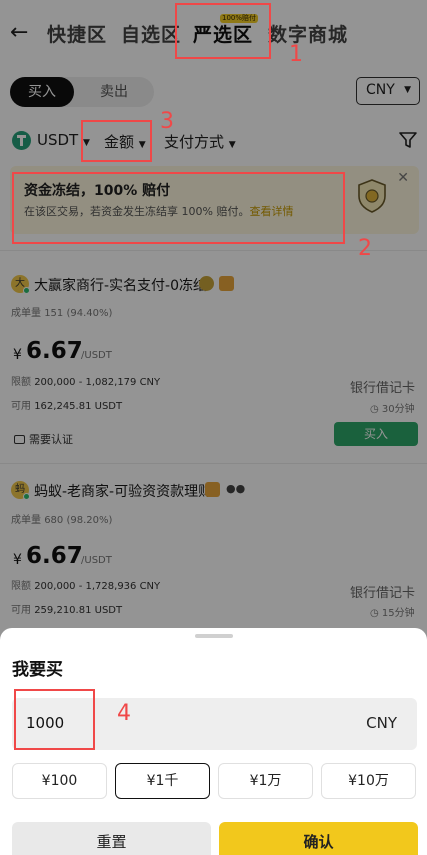 Image resolution: width=427 pixels, height=855 pixels. What do you see at coordinates (368, 781) in the screenshot?
I see `preset-100k: ¥10万` at bounding box center [368, 781].